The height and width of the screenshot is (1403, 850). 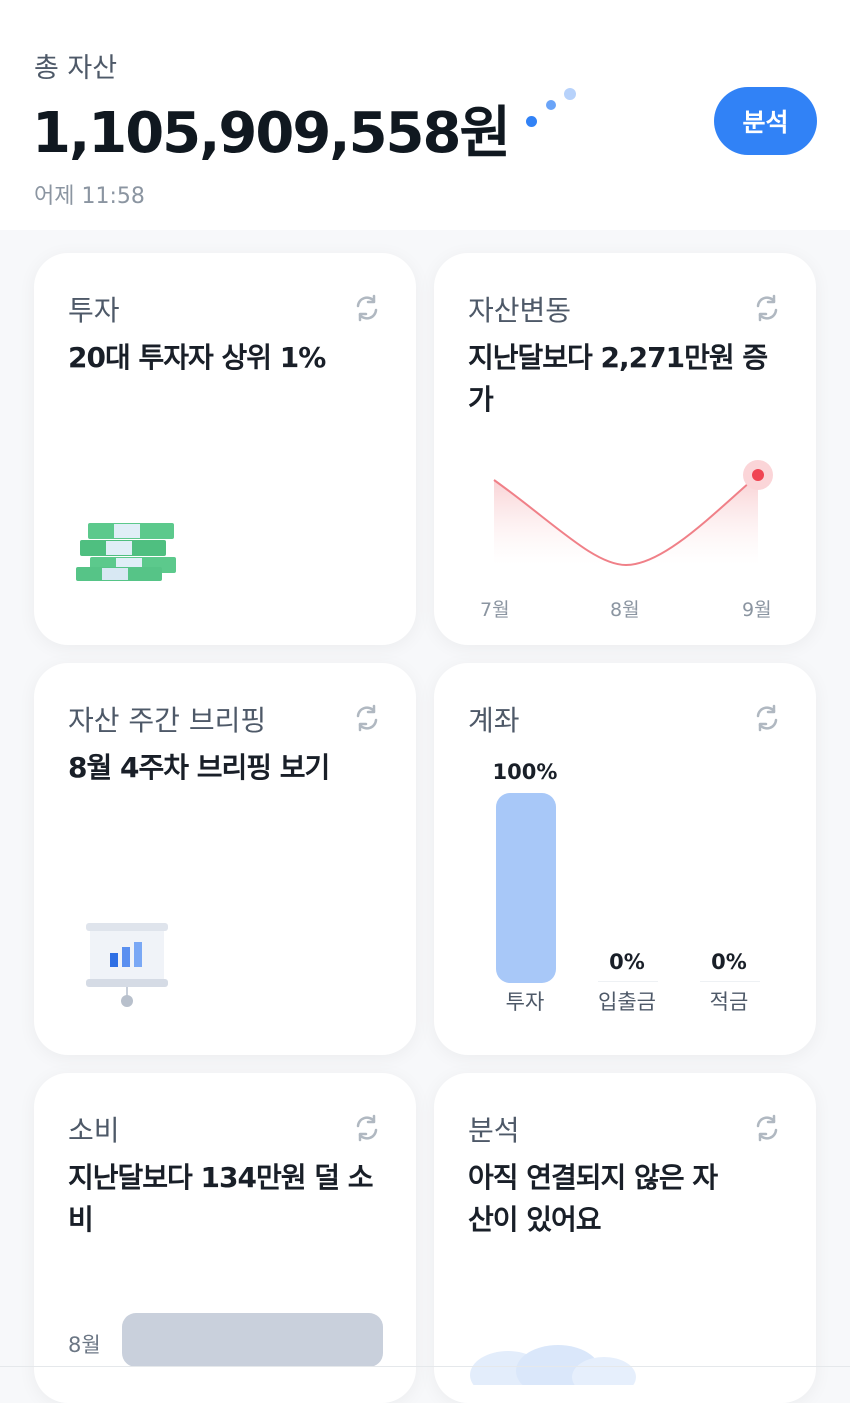 What do you see at coordinates (525, 772) in the screenshot?
I see `bar-percent-invest: 100%` at bounding box center [525, 772].